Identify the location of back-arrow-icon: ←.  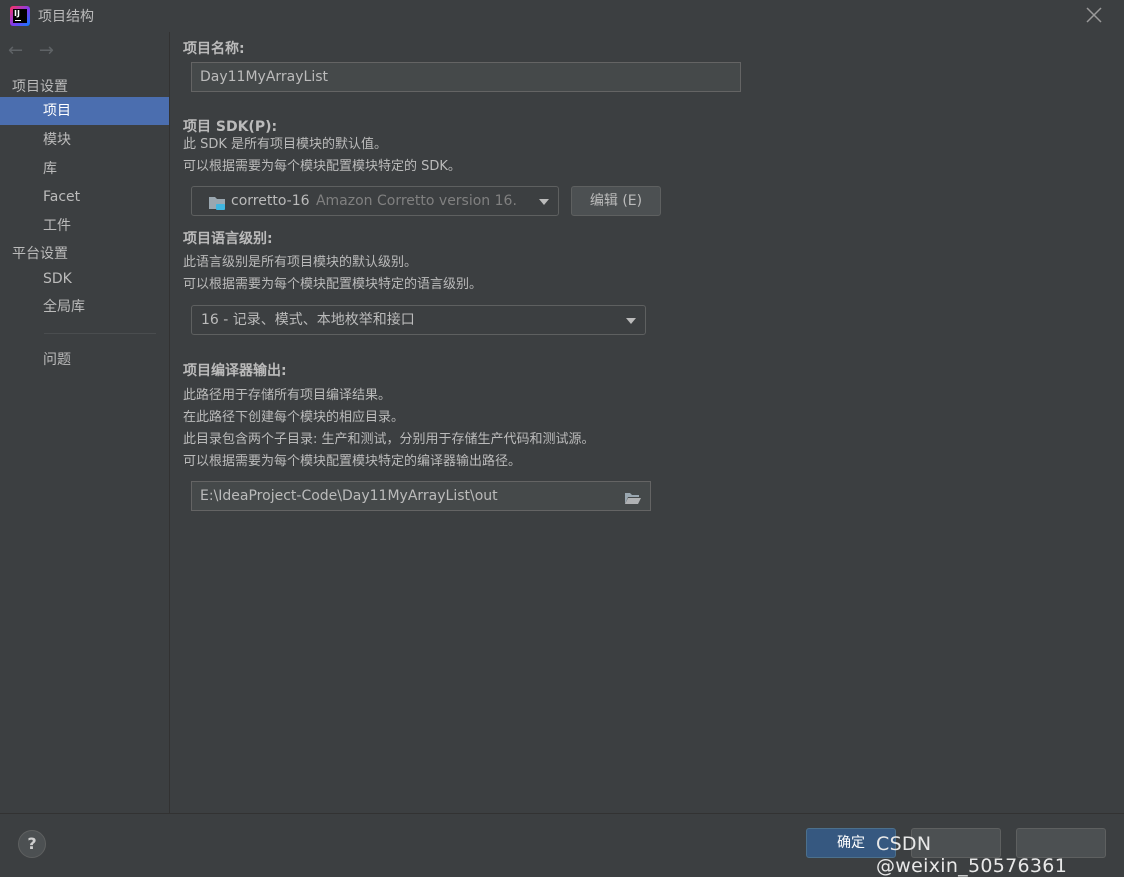
(15, 50).